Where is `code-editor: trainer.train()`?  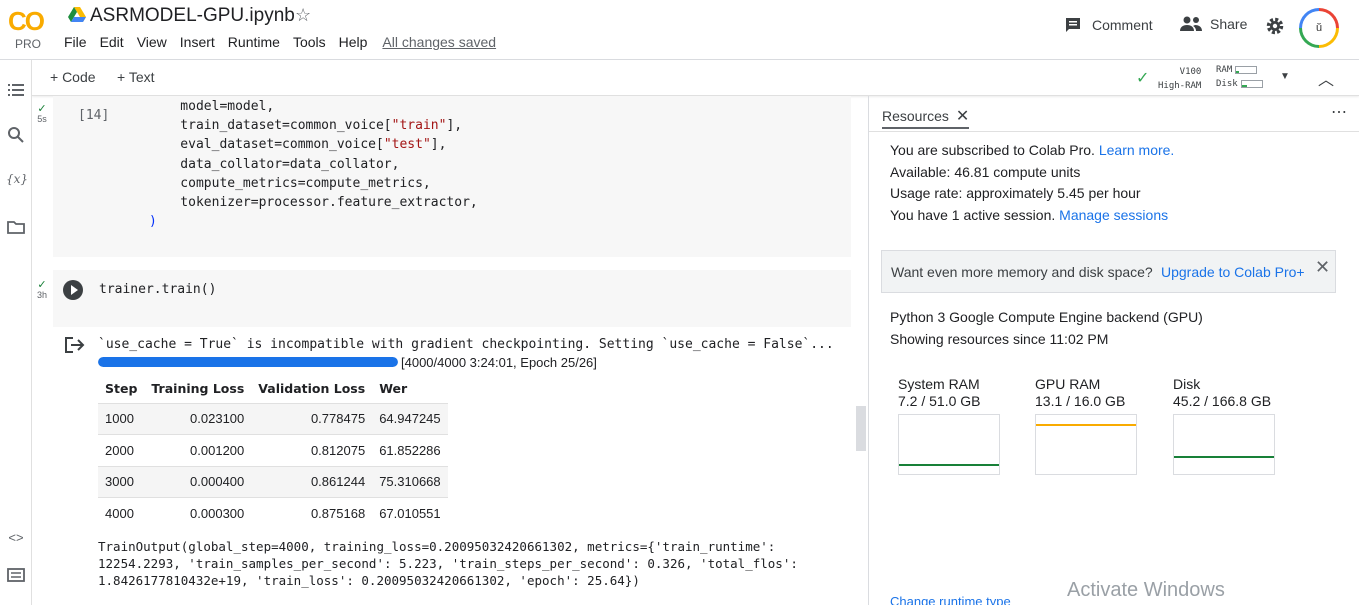 code-editor: trainer.train() is located at coordinates (157, 289).